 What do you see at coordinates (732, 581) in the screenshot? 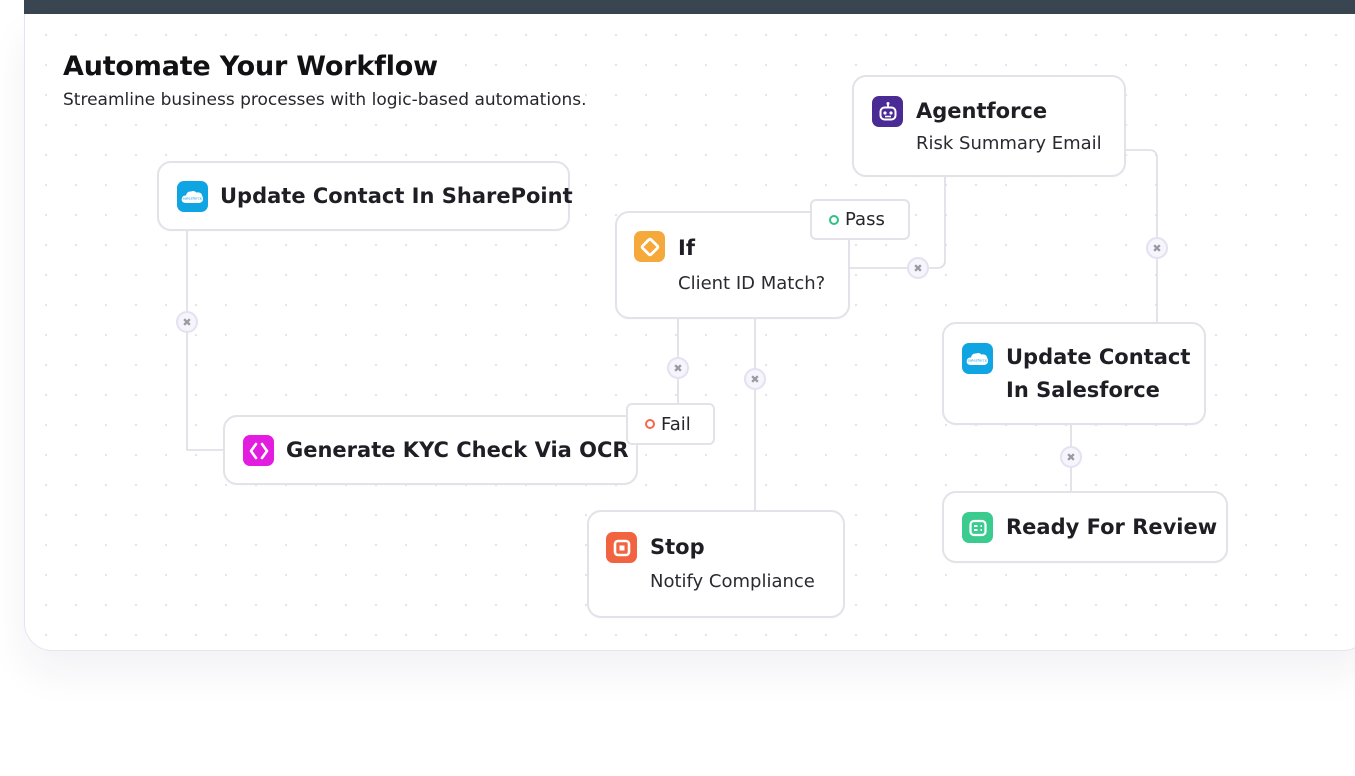
I see `node-subtitle: Notify Compliance` at bounding box center [732, 581].